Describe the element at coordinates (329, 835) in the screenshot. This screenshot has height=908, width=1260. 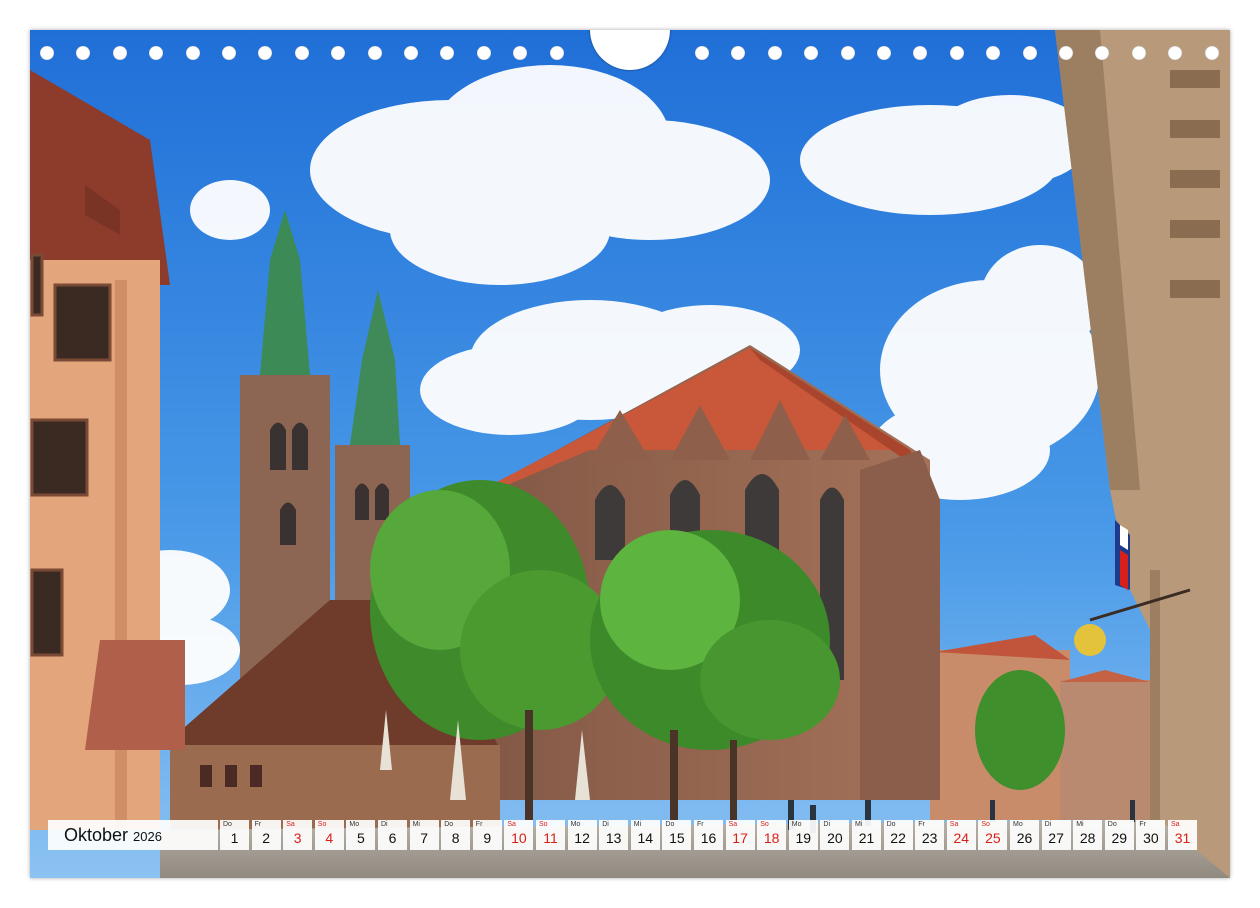
I see `day-cell: So 4` at that location.